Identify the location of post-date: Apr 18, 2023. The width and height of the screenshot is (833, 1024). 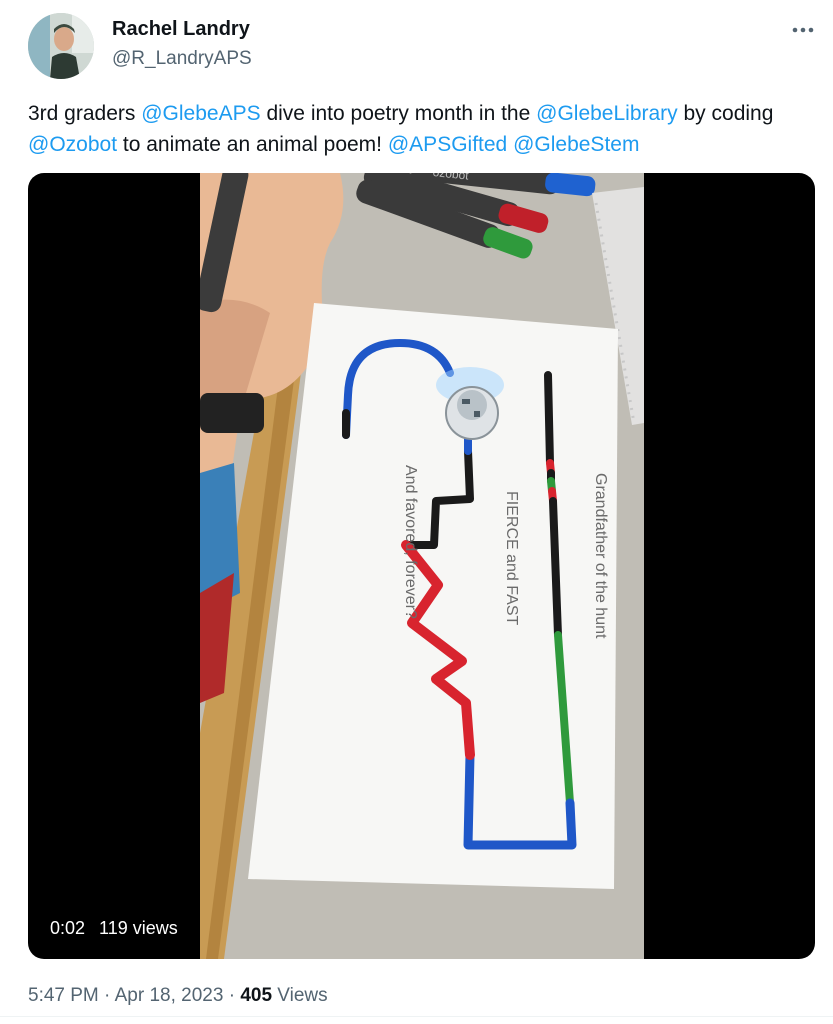
(169, 995).